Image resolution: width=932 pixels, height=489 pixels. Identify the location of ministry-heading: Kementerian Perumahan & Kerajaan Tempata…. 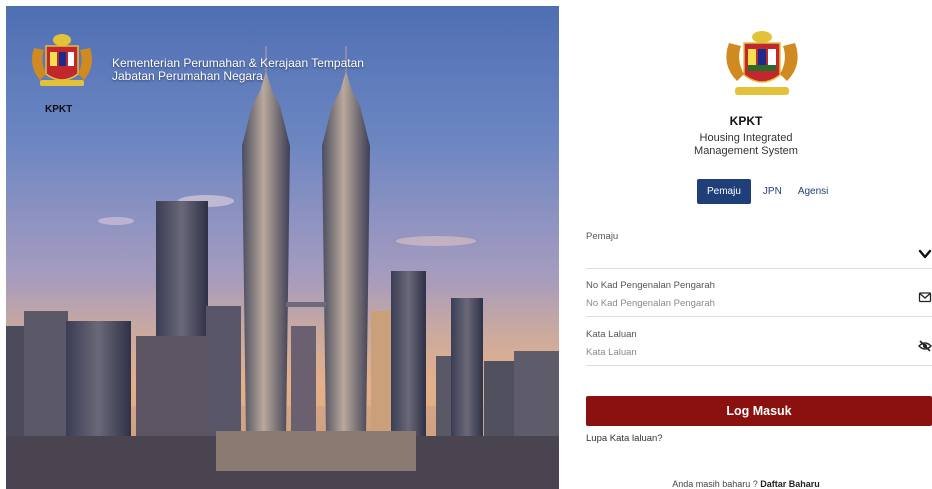
(238, 70).